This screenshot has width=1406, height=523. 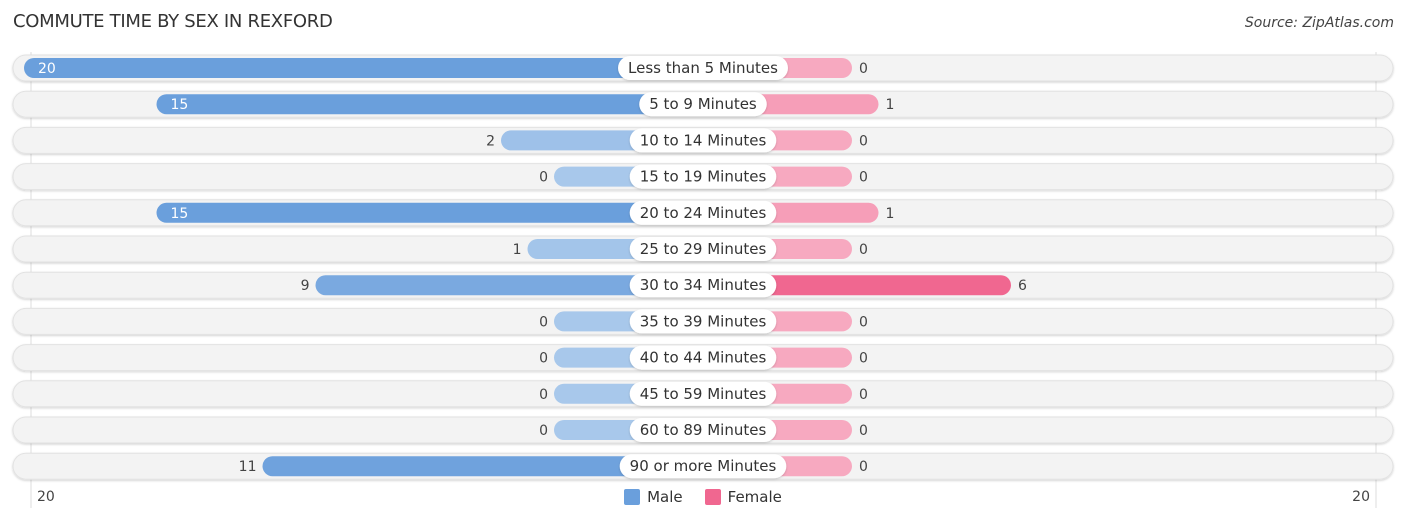 I want to click on category-label: 90 or more Minutes, so click(x=703, y=466).